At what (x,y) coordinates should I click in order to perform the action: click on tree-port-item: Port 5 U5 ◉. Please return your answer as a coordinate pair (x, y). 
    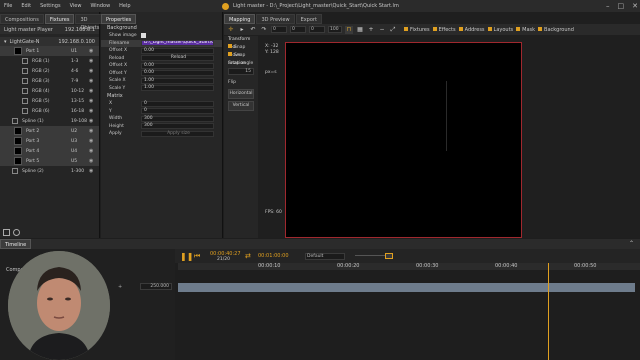
    Looking at the image, I should click on (49, 161).